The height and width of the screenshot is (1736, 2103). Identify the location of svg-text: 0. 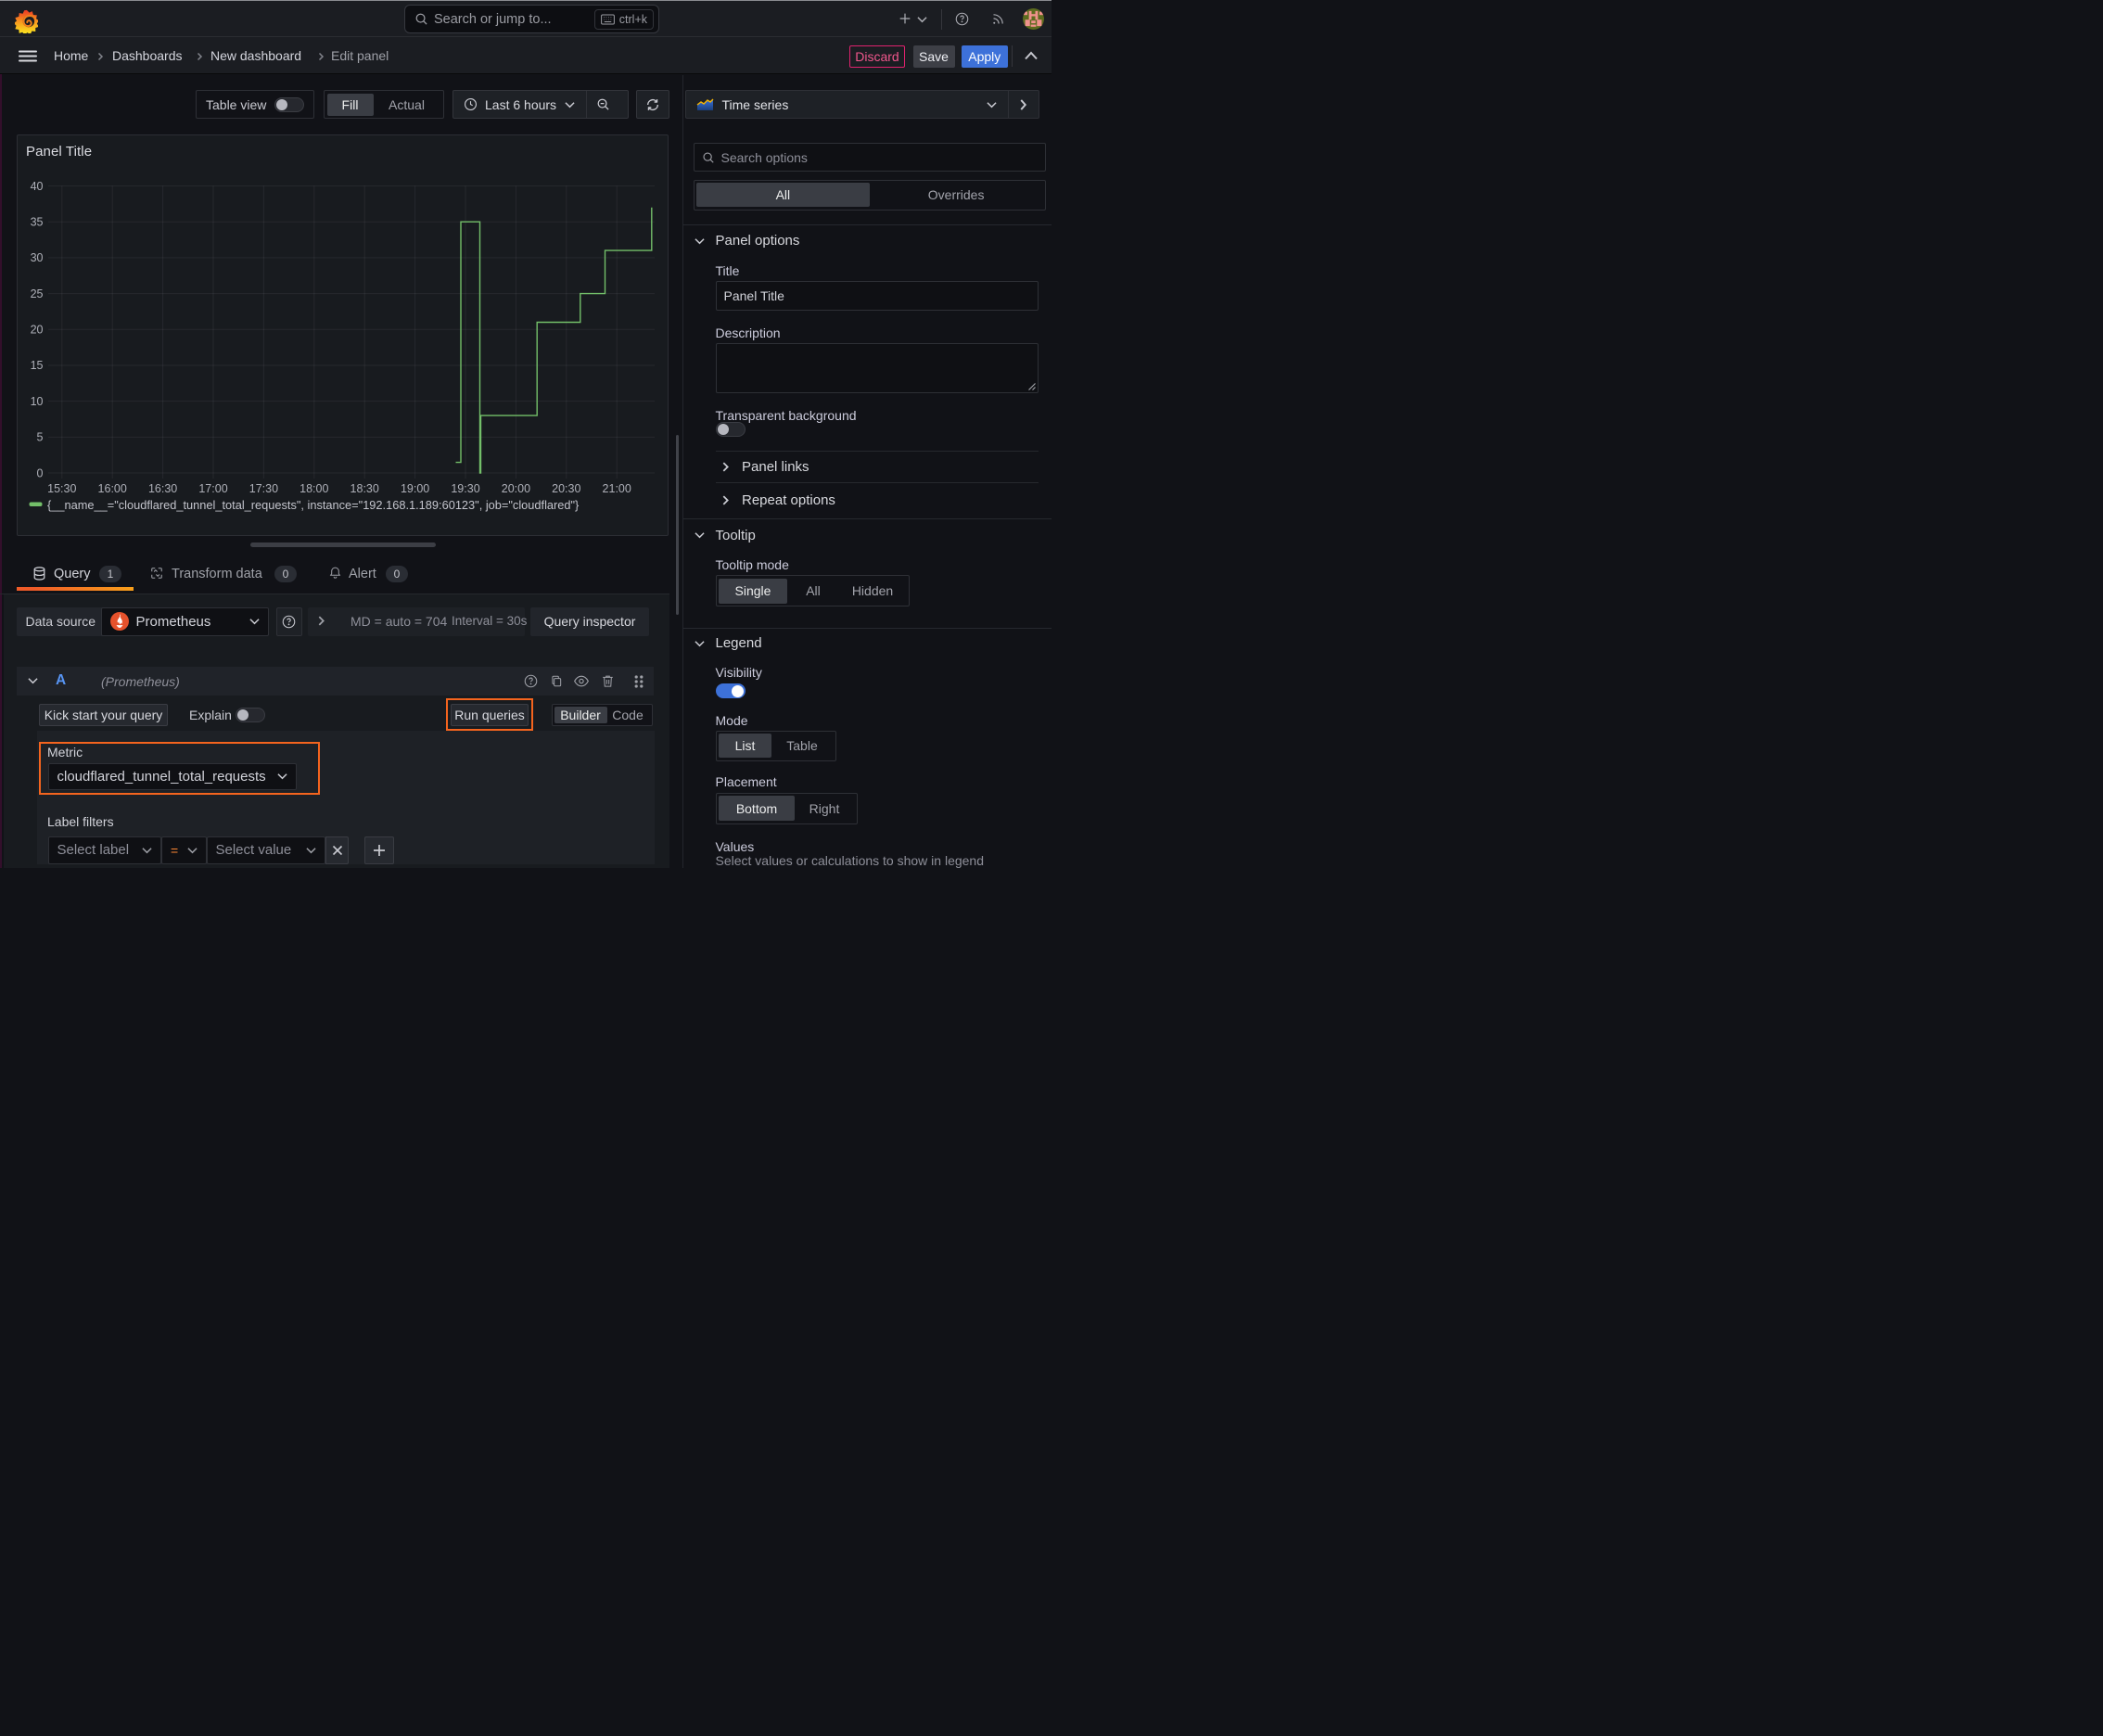
(40, 472).